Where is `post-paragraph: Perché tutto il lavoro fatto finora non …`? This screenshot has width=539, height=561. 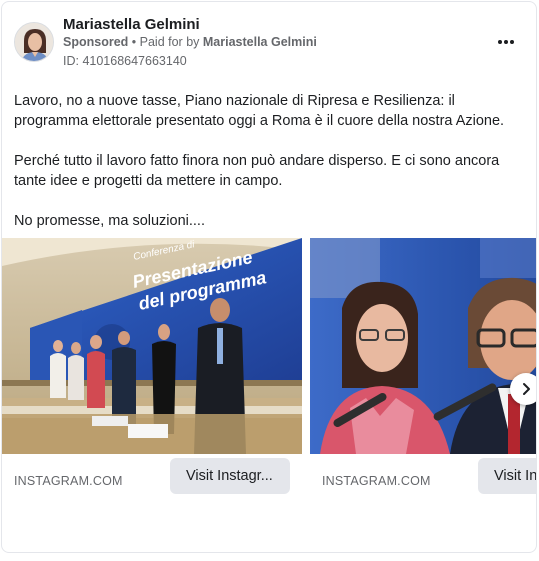
post-paragraph: Perché tutto il lavoro fatto finora non … is located at coordinates (257, 171).